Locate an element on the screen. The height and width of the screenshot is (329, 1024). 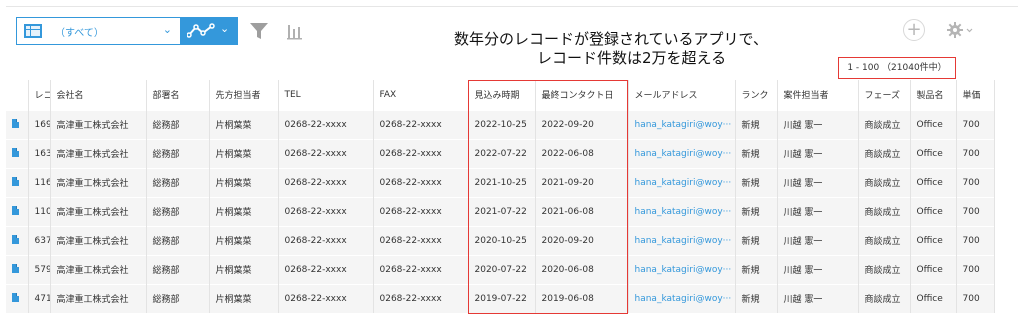
sales-rep-header: 案件担当者 is located at coordinates (818, 95).